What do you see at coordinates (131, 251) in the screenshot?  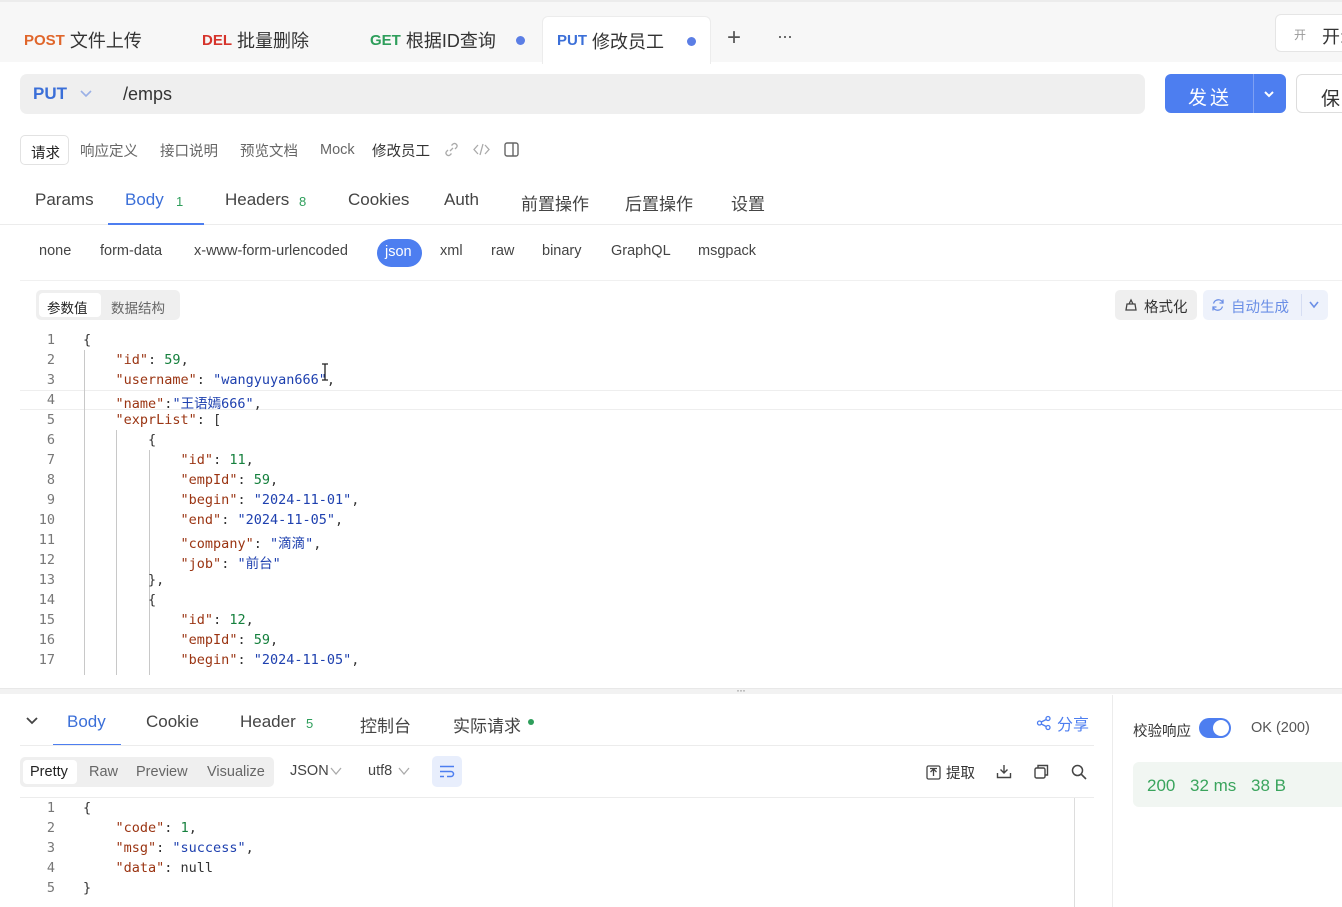 I see `body-type-form-data: form-data` at bounding box center [131, 251].